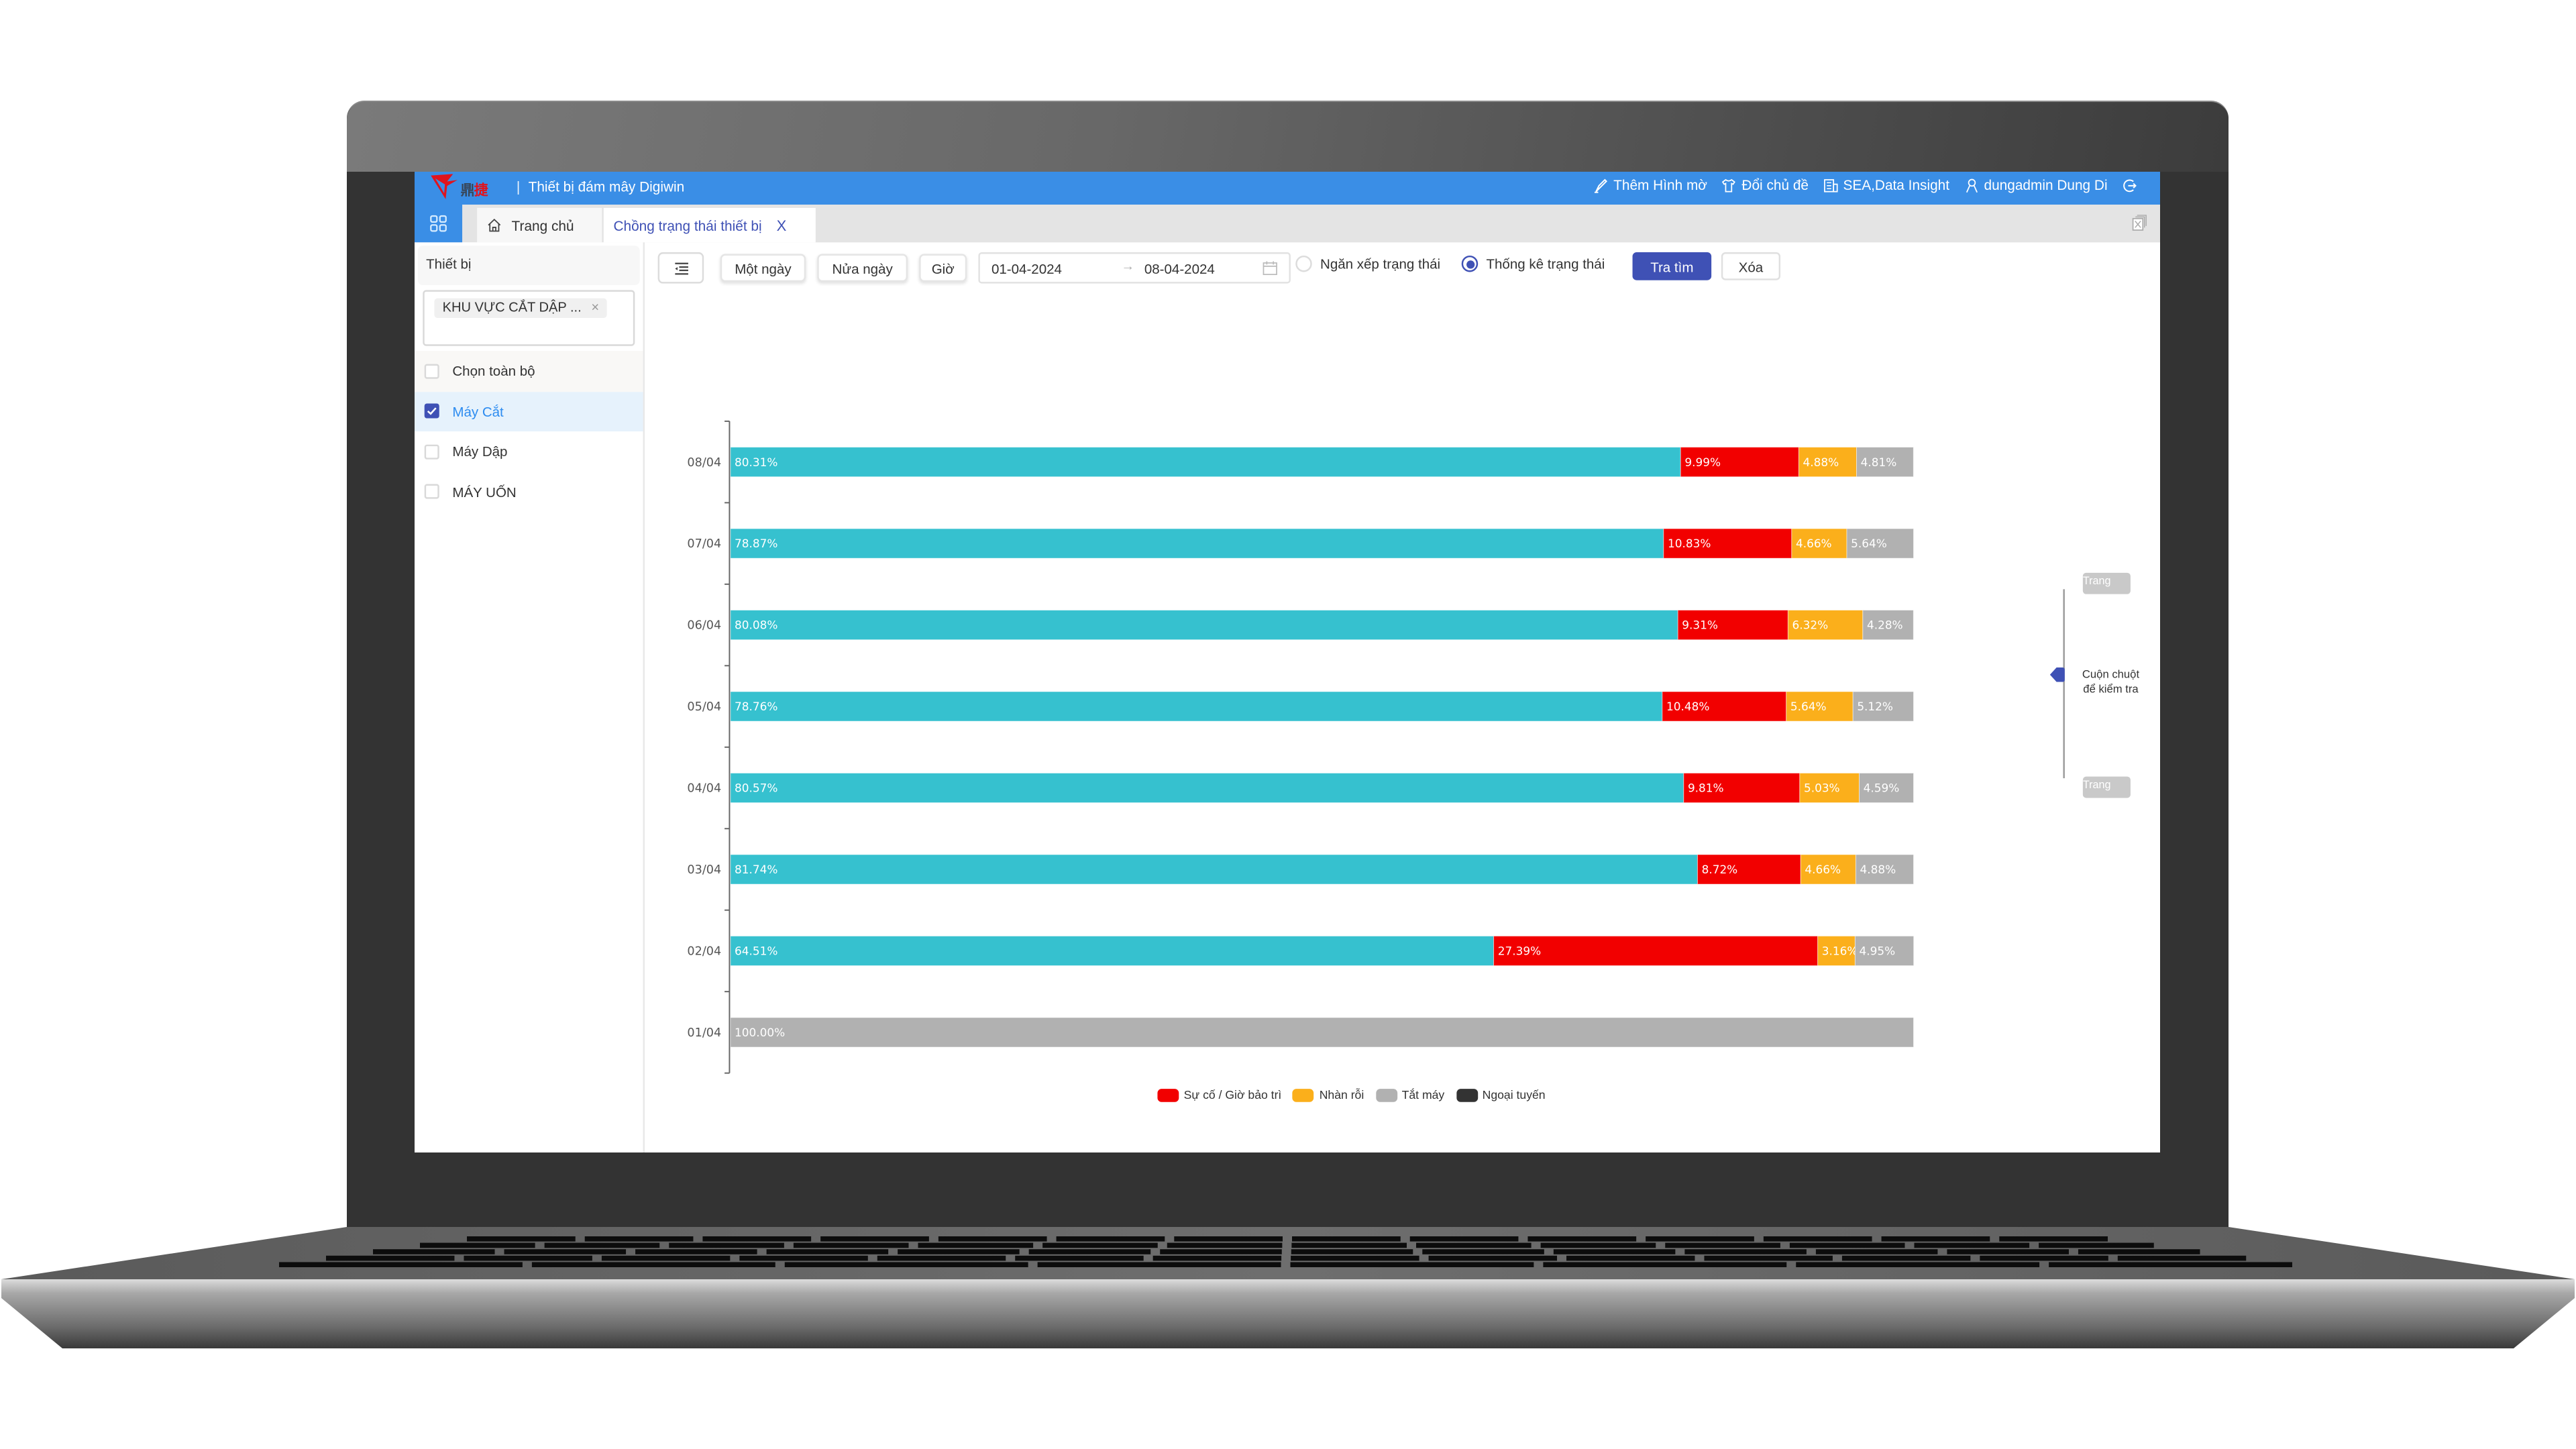 The width and height of the screenshot is (2576, 1449). Describe the element at coordinates (756, 706) in the screenshot. I see `bar-data-label: 78.76%` at that location.